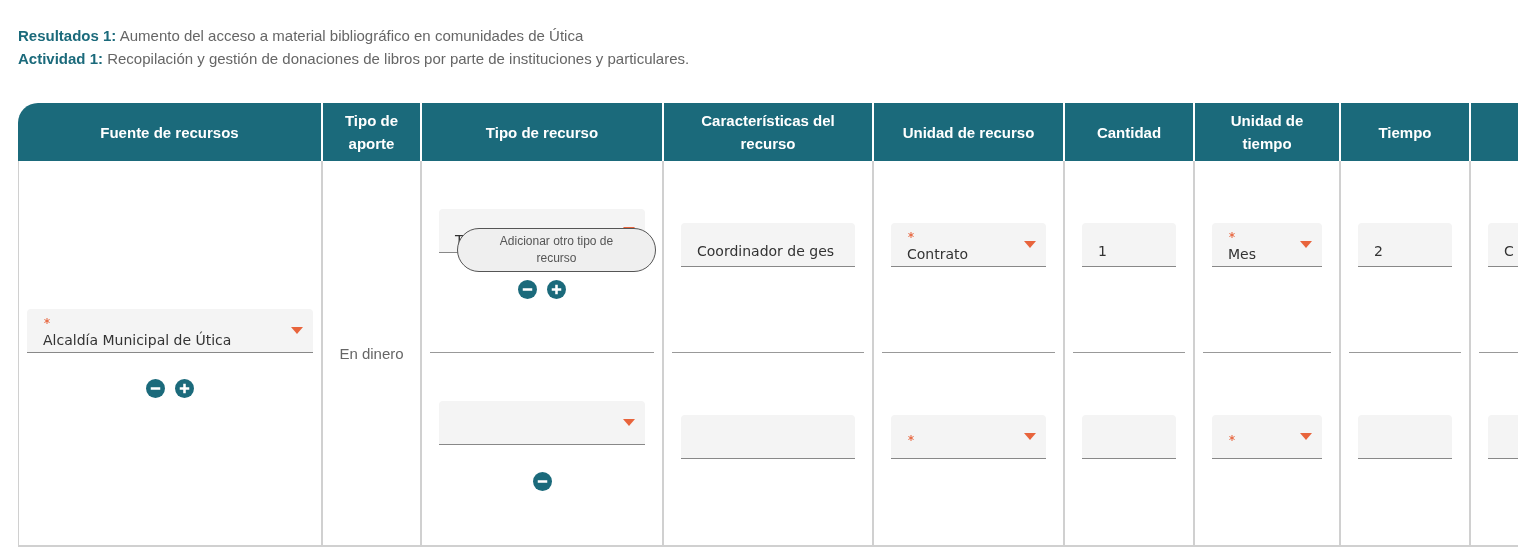  I want to click on column-header: Tipo de aporte, so click(372, 132).